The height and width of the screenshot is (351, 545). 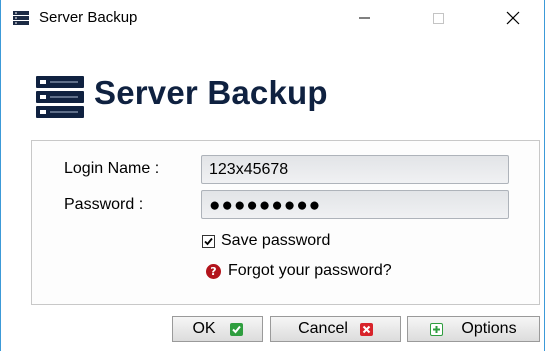 I want to click on password-label: Password :, so click(x=104, y=204).